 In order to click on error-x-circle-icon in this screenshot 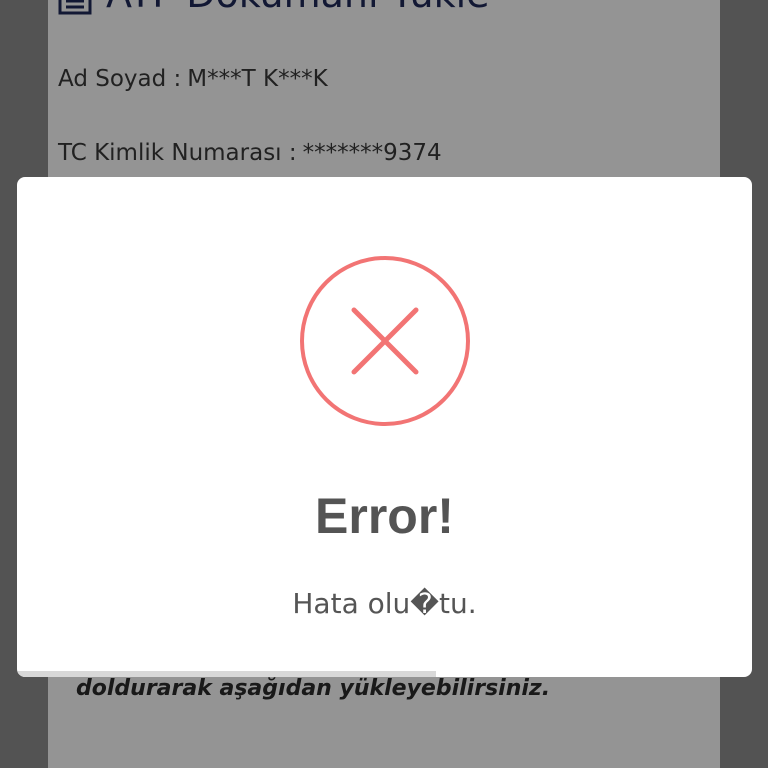, I will do `click(385, 341)`.